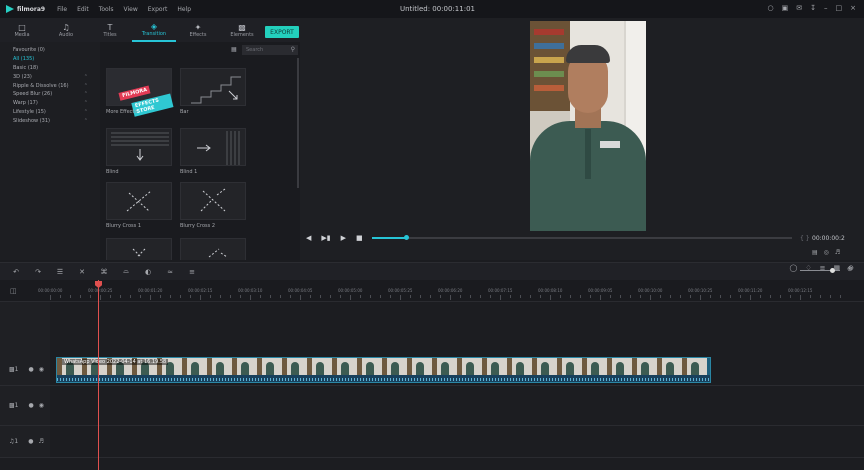  Describe the element at coordinates (50, 59) in the screenshot. I see `category-item: All (135)` at that location.